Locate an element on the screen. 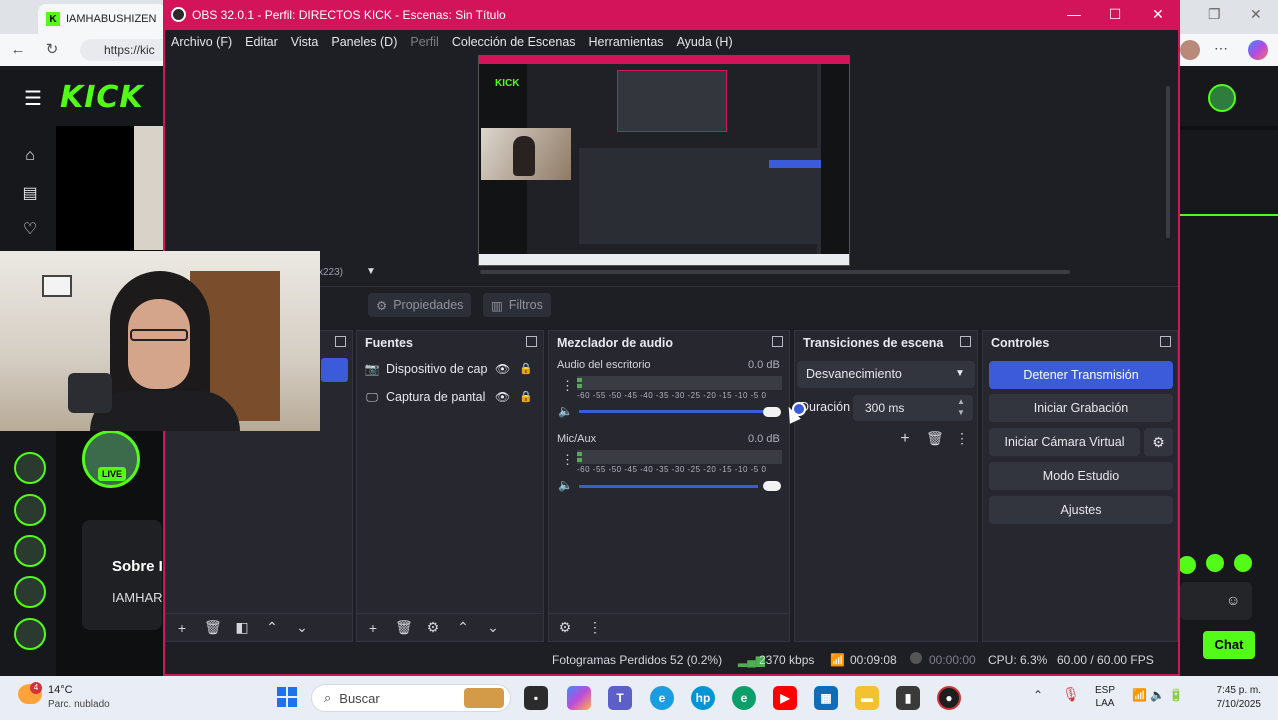 The height and width of the screenshot is (720, 1278). more-menu-icon: ⋯ is located at coordinates (1221, 48).